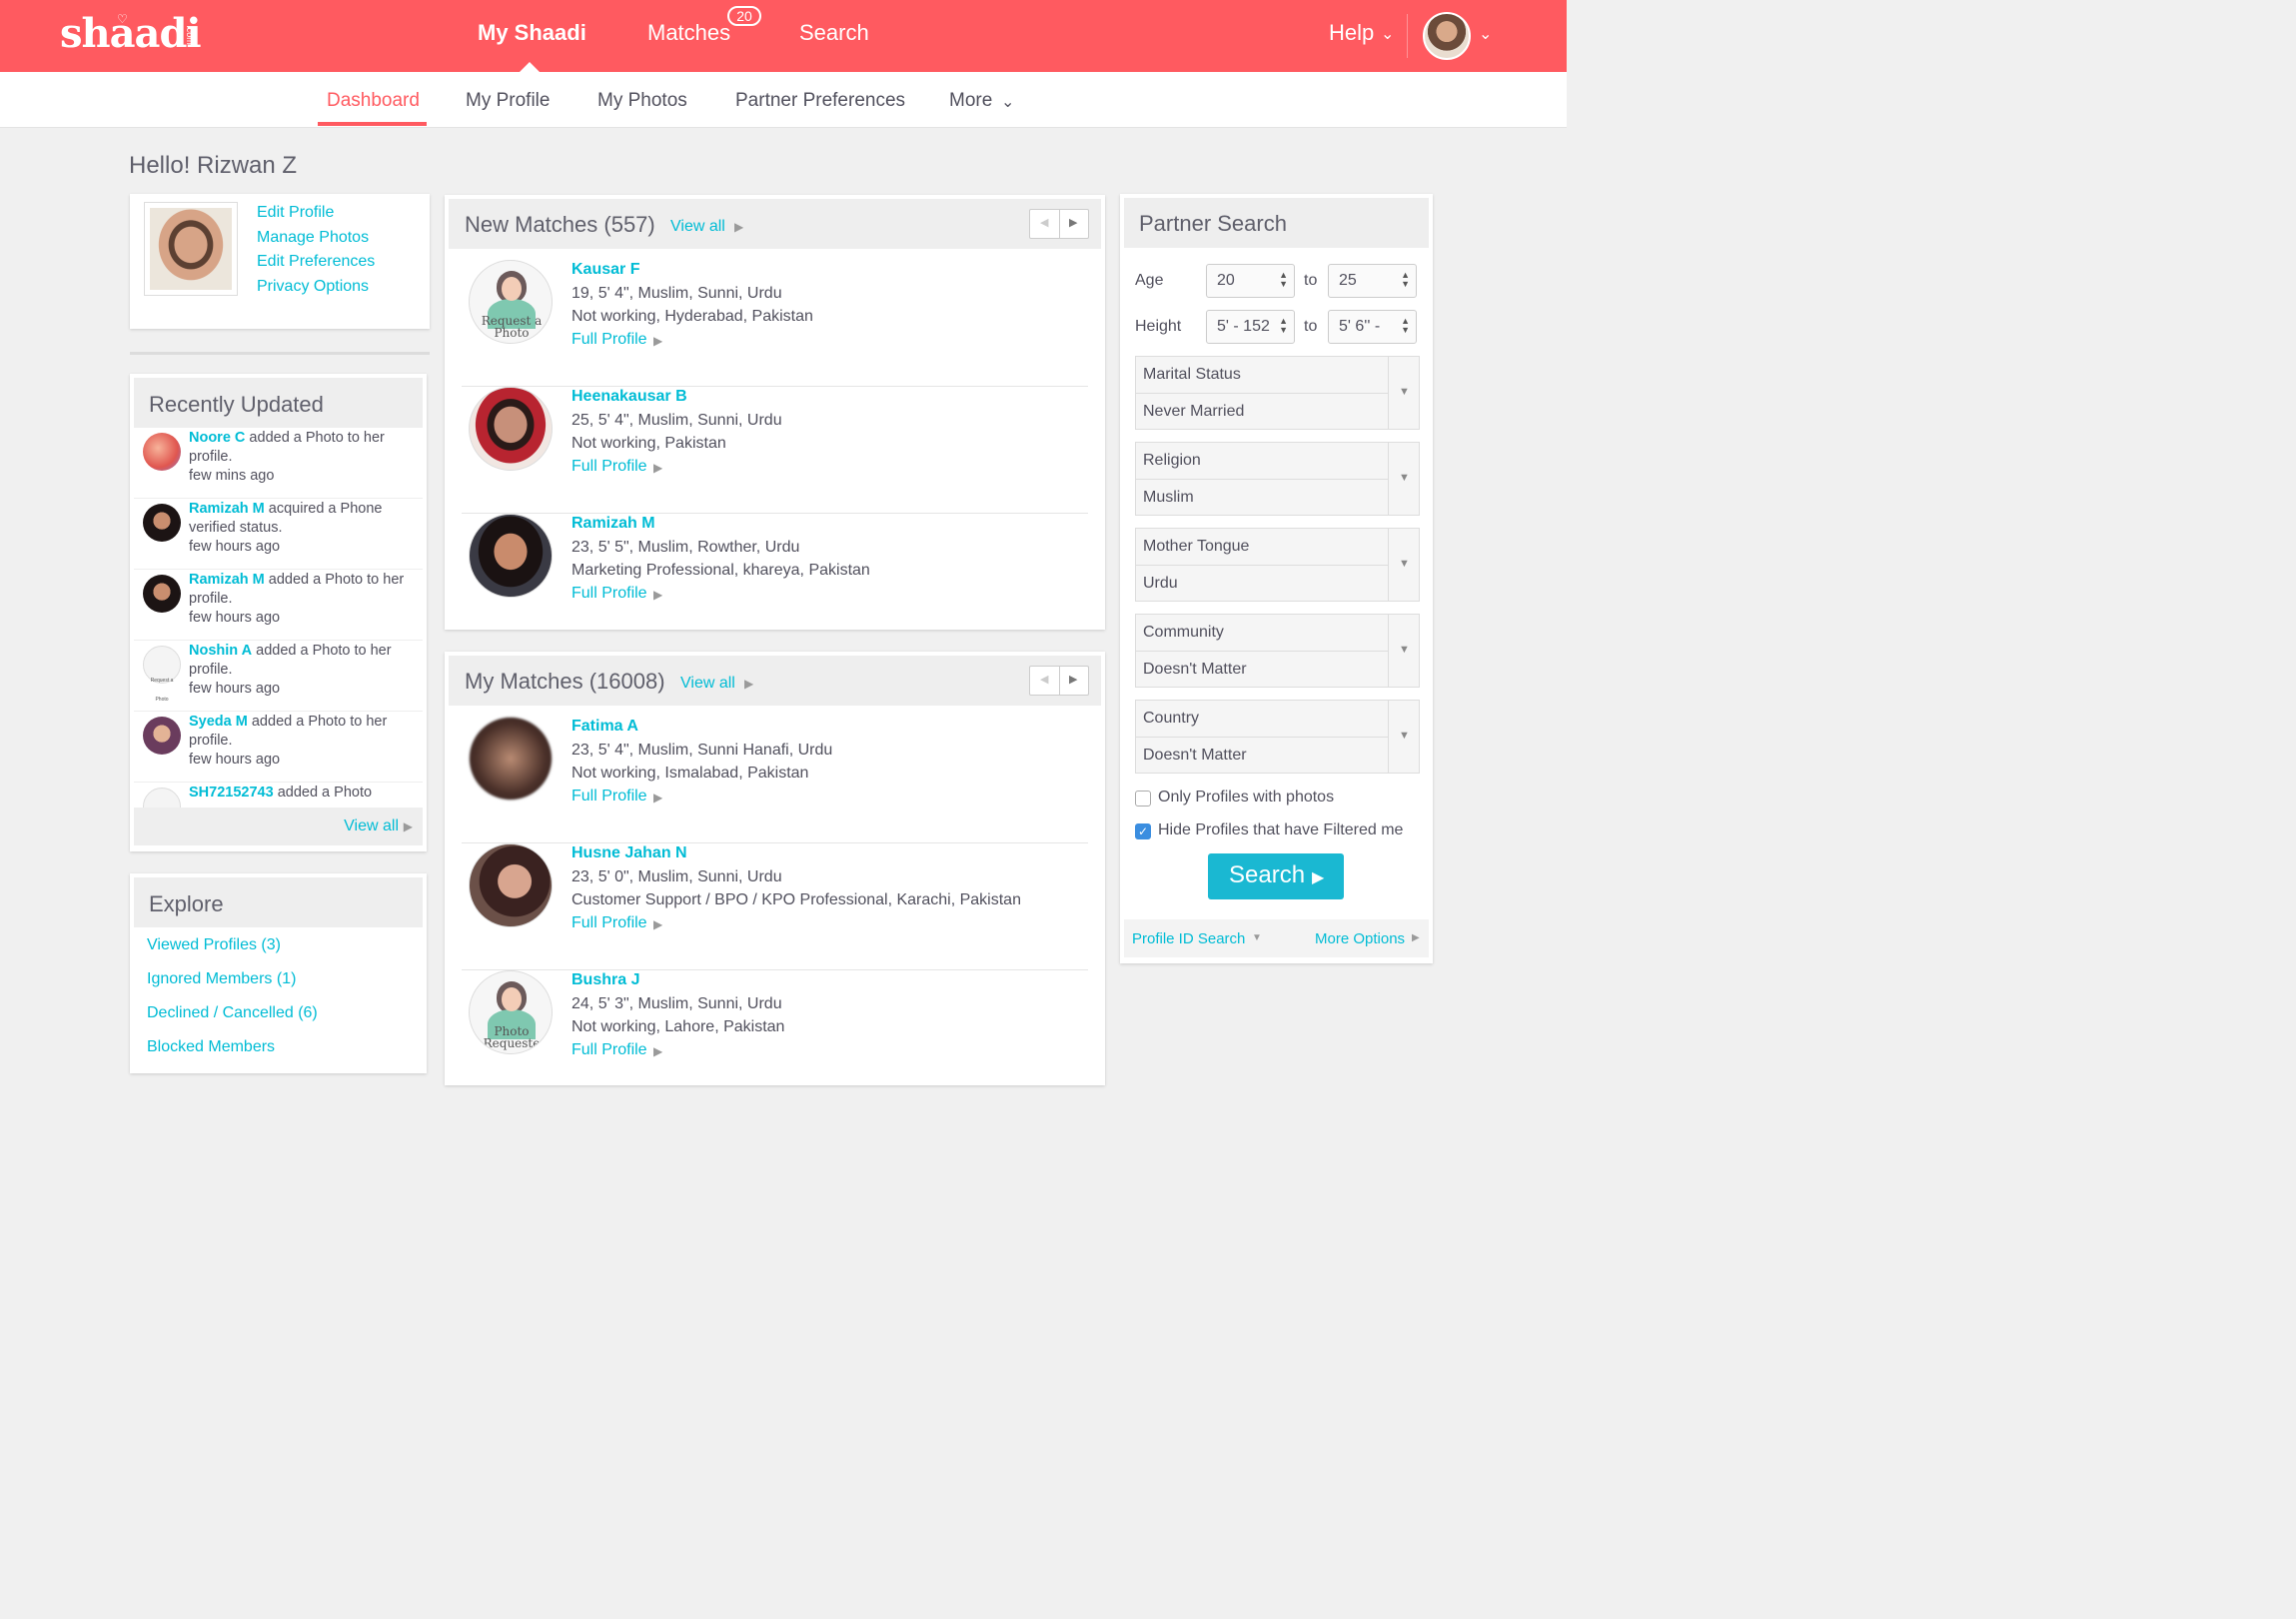 This screenshot has height=1619, width=2296. Describe the element at coordinates (629, 397) in the screenshot. I see `match-name: Heenakausar B` at that location.